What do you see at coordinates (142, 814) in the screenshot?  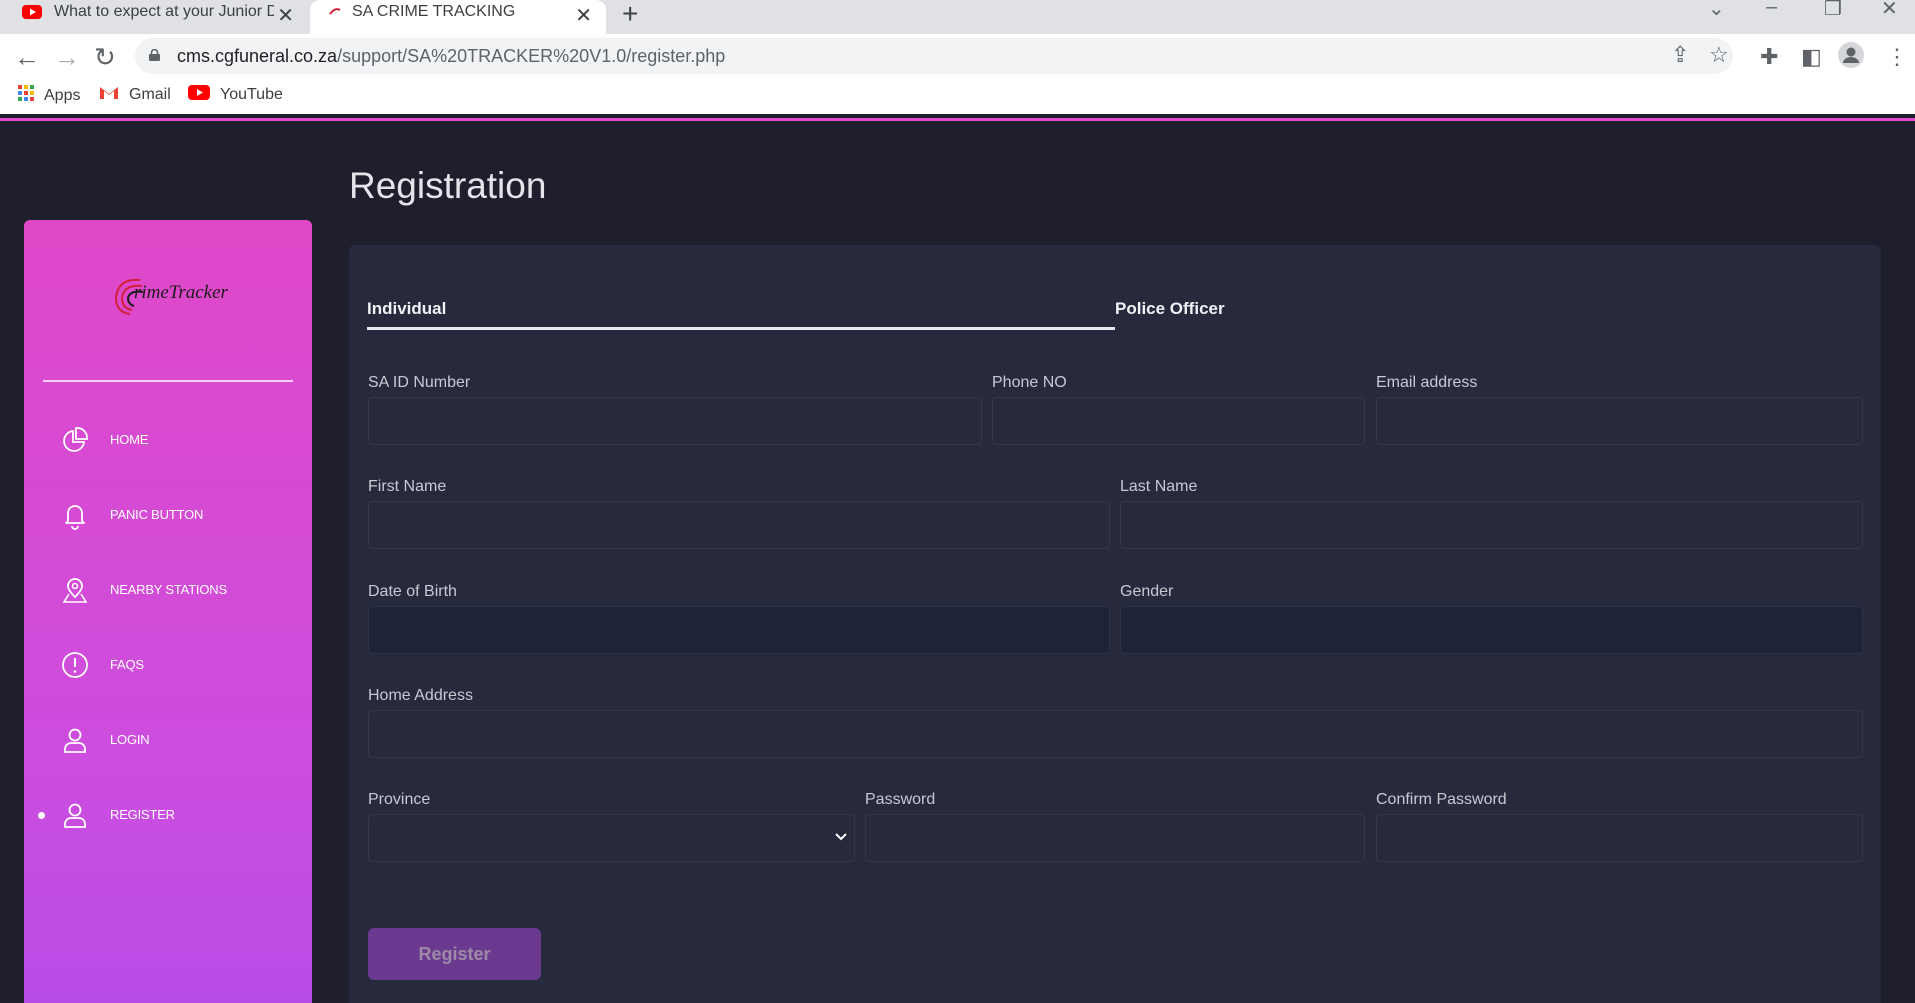 I see `sidebar-item-label: REGISTER` at bounding box center [142, 814].